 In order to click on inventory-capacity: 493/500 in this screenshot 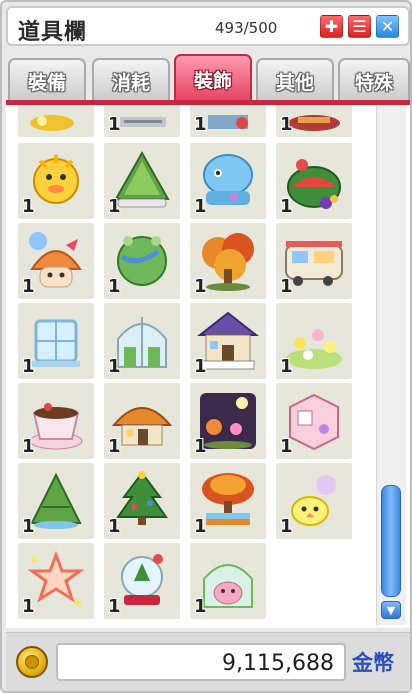, I will do `click(246, 28)`.